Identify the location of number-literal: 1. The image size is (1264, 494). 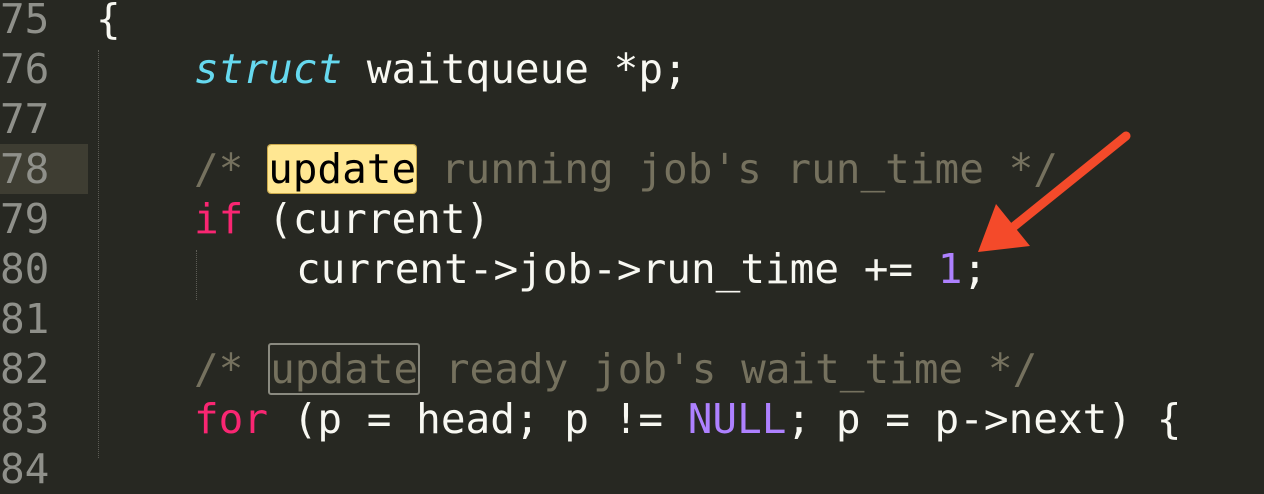
(950, 269).